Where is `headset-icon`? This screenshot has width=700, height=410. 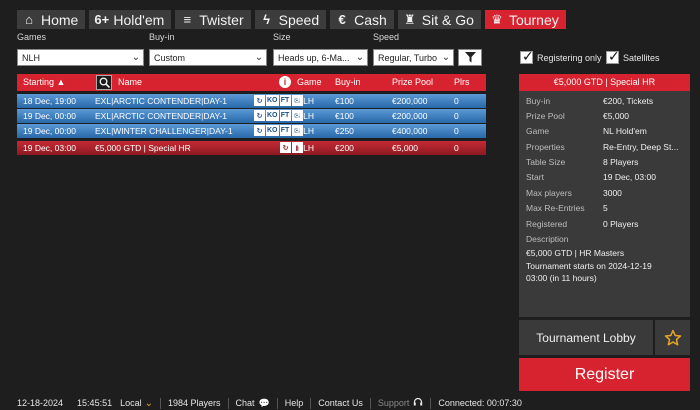
headset-icon is located at coordinates (418, 403).